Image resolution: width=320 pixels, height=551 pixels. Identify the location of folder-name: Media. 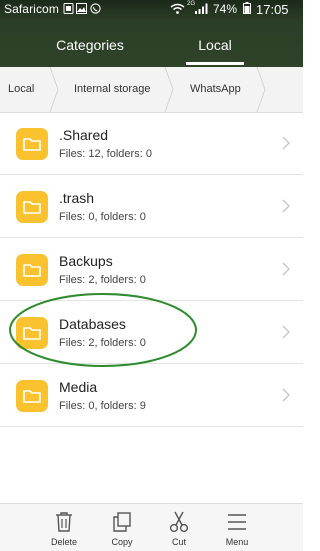
(78, 387).